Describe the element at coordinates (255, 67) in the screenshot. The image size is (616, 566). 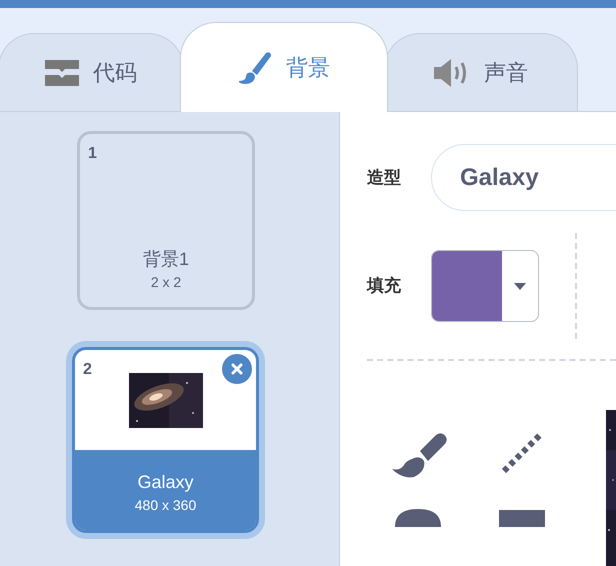
I see `paintbrush-icon` at that location.